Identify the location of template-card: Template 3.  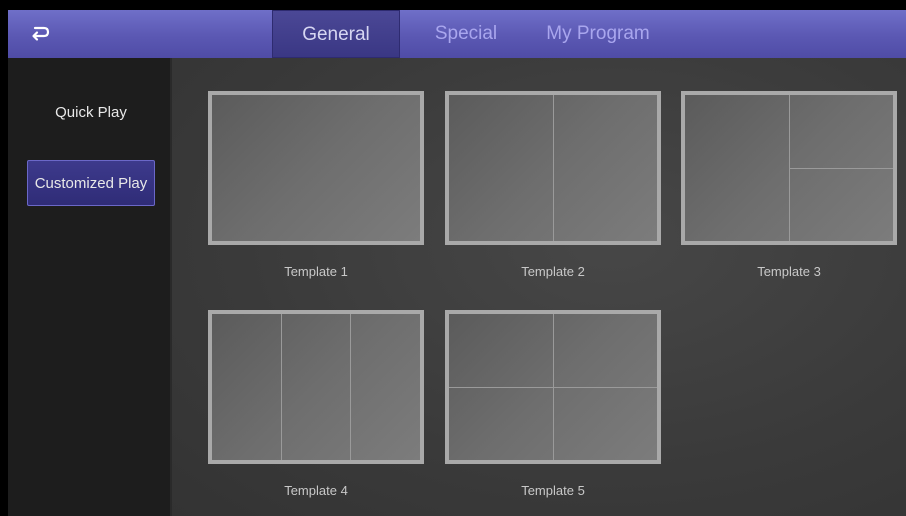
(789, 185).